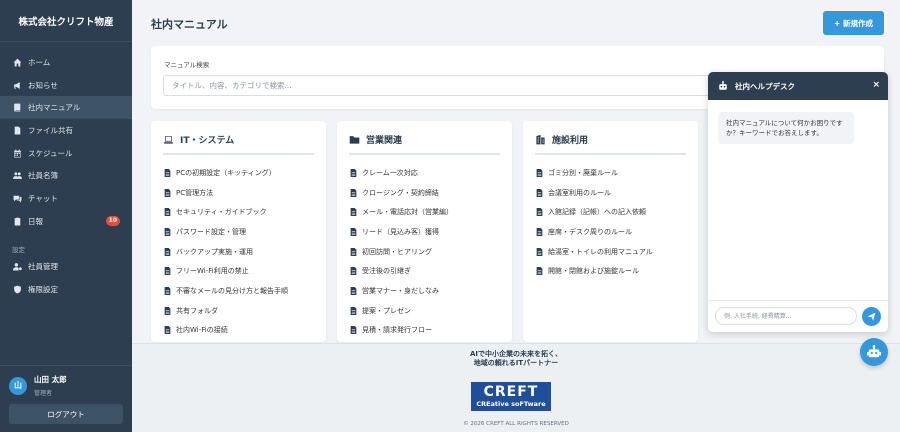 The image size is (900, 432). Describe the element at coordinates (17, 290) in the screenshot. I see `shield-icon` at that location.